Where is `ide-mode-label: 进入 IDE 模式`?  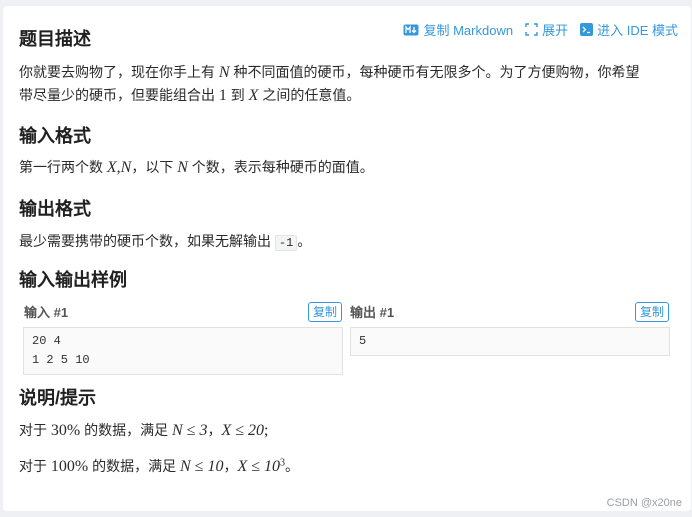
ide-mode-label: 进入 IDE 模式 is located at coordinates (637, 30).